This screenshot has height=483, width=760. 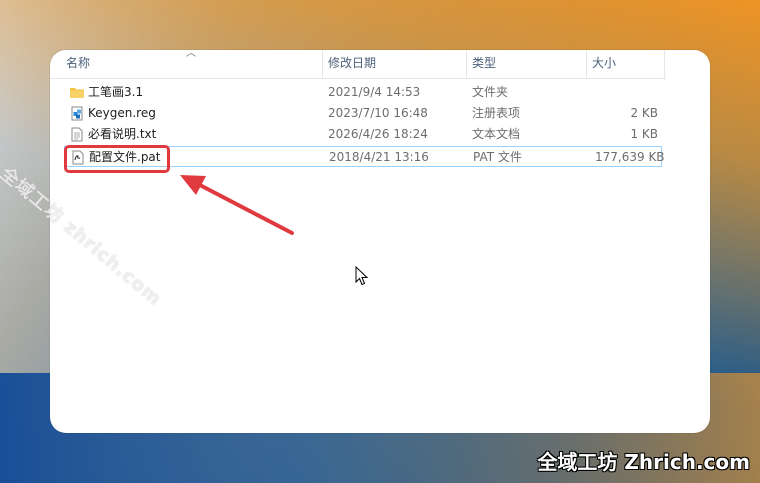 I want to click on mouse-cursor-icon, so click(x=362, y=276).